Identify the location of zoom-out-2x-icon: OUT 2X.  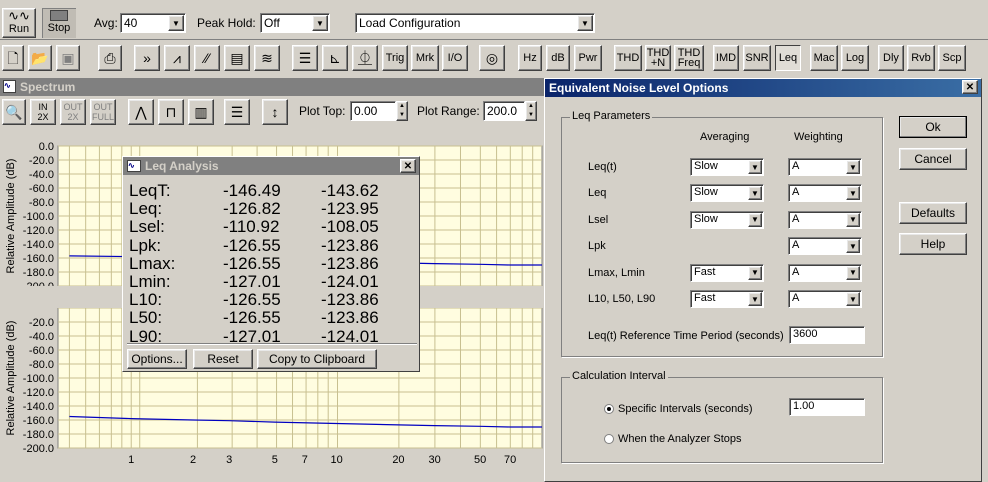
(73, 112).